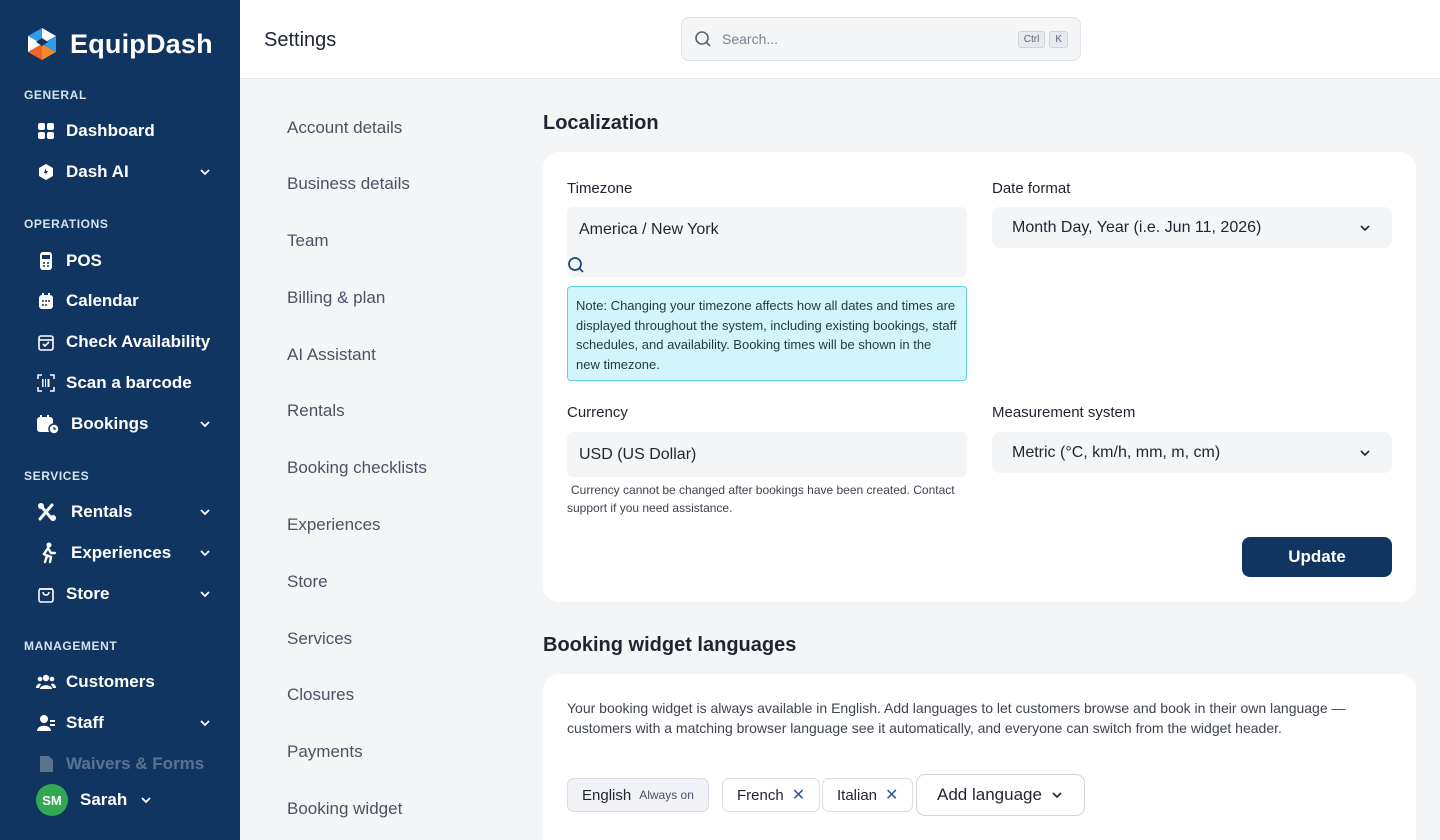 Image resolution: width=1440 pixels, height=840 pixels. What do you see at coordinates (46, 342) in the screenshot?
I see `calendar-check-icon` at bounding box center [46, 342].